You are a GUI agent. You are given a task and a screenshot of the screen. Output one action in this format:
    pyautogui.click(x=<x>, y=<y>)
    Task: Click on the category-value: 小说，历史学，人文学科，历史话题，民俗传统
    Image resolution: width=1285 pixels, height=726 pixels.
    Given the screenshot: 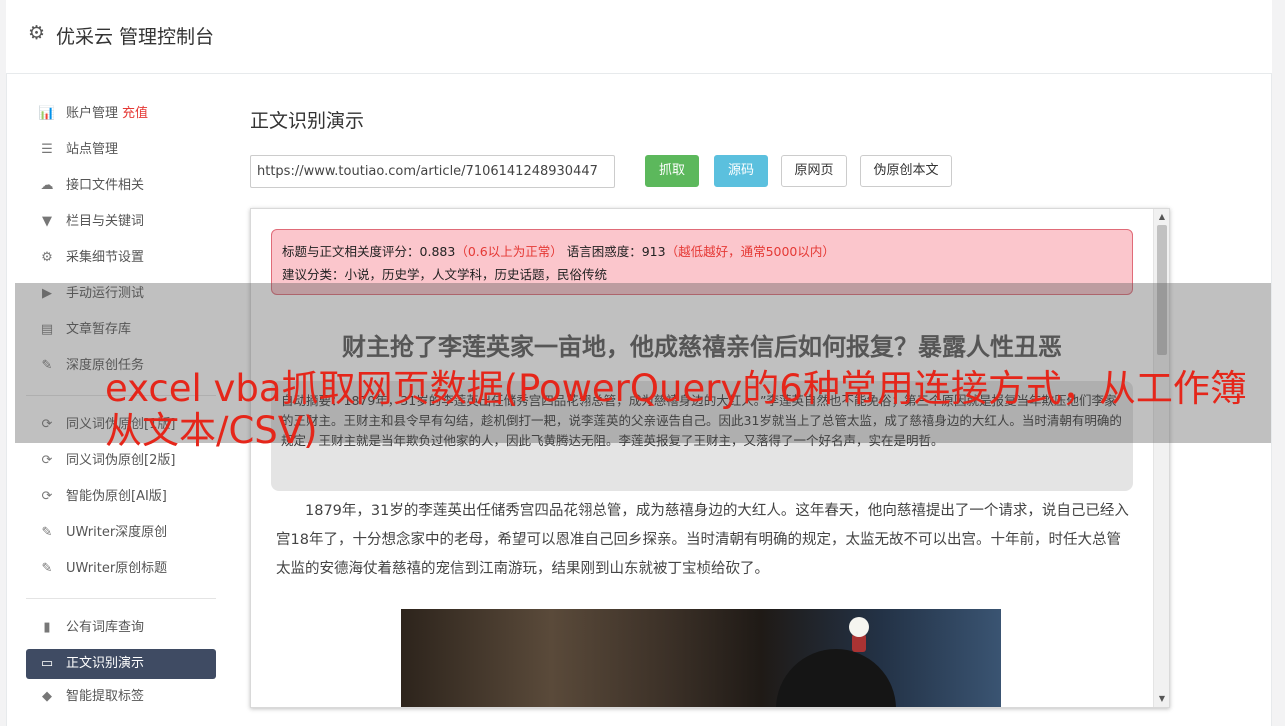 What is the action you would take?
    pyautogui.click(x=476, y=274)
    